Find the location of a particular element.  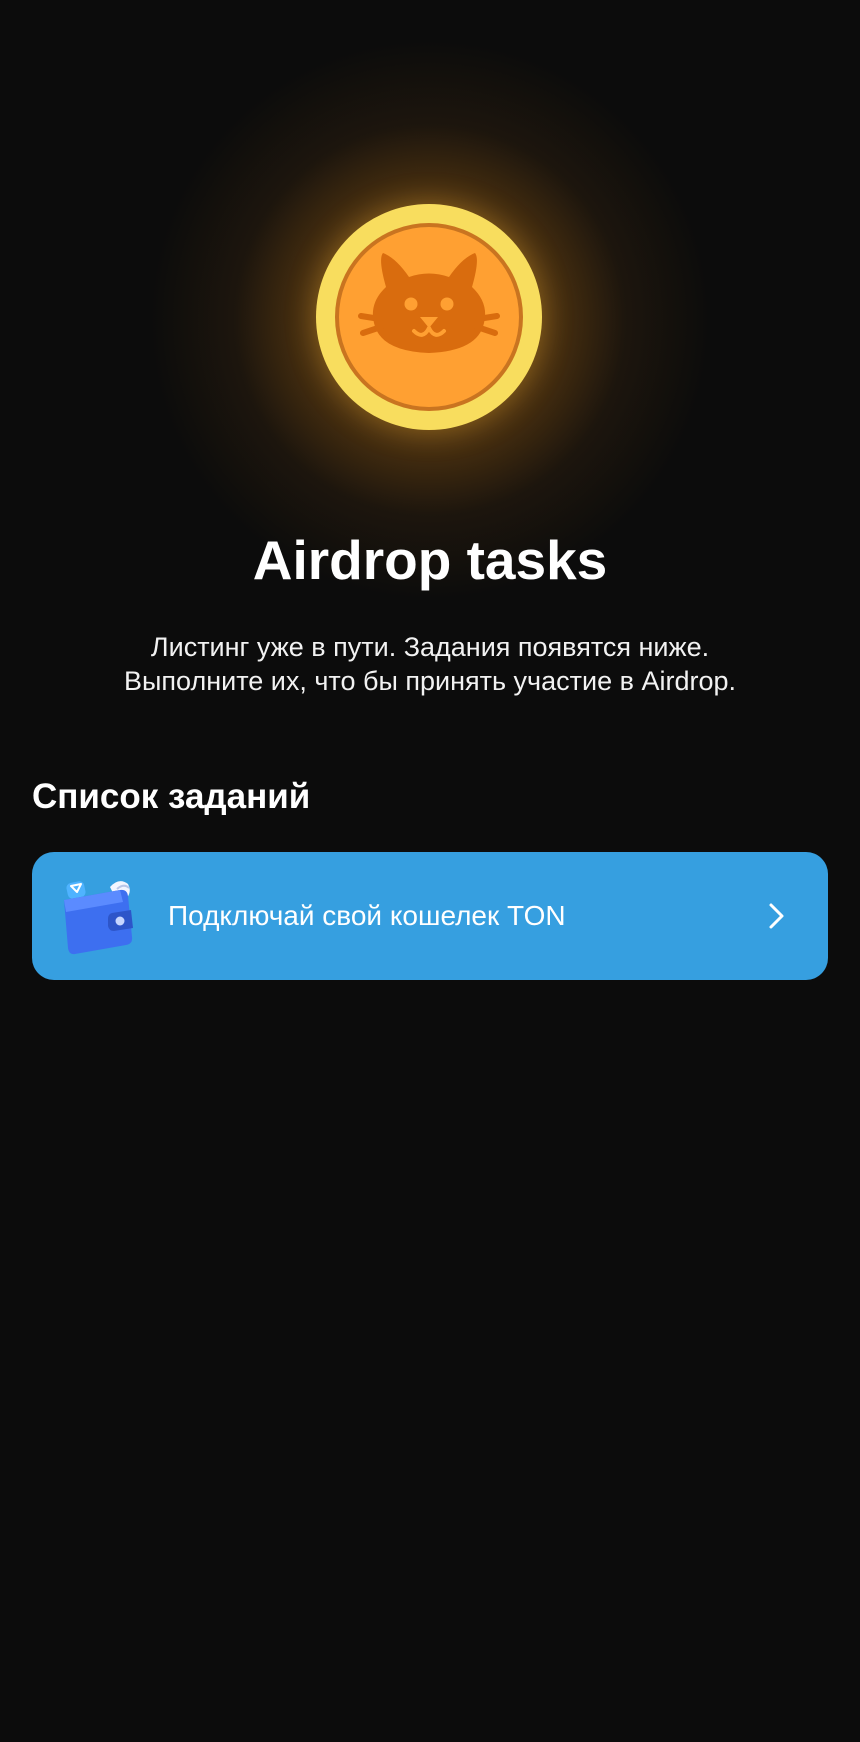

task-connect-wallet: Подключай свой кошелек TON is located at coordinates (430, 916).